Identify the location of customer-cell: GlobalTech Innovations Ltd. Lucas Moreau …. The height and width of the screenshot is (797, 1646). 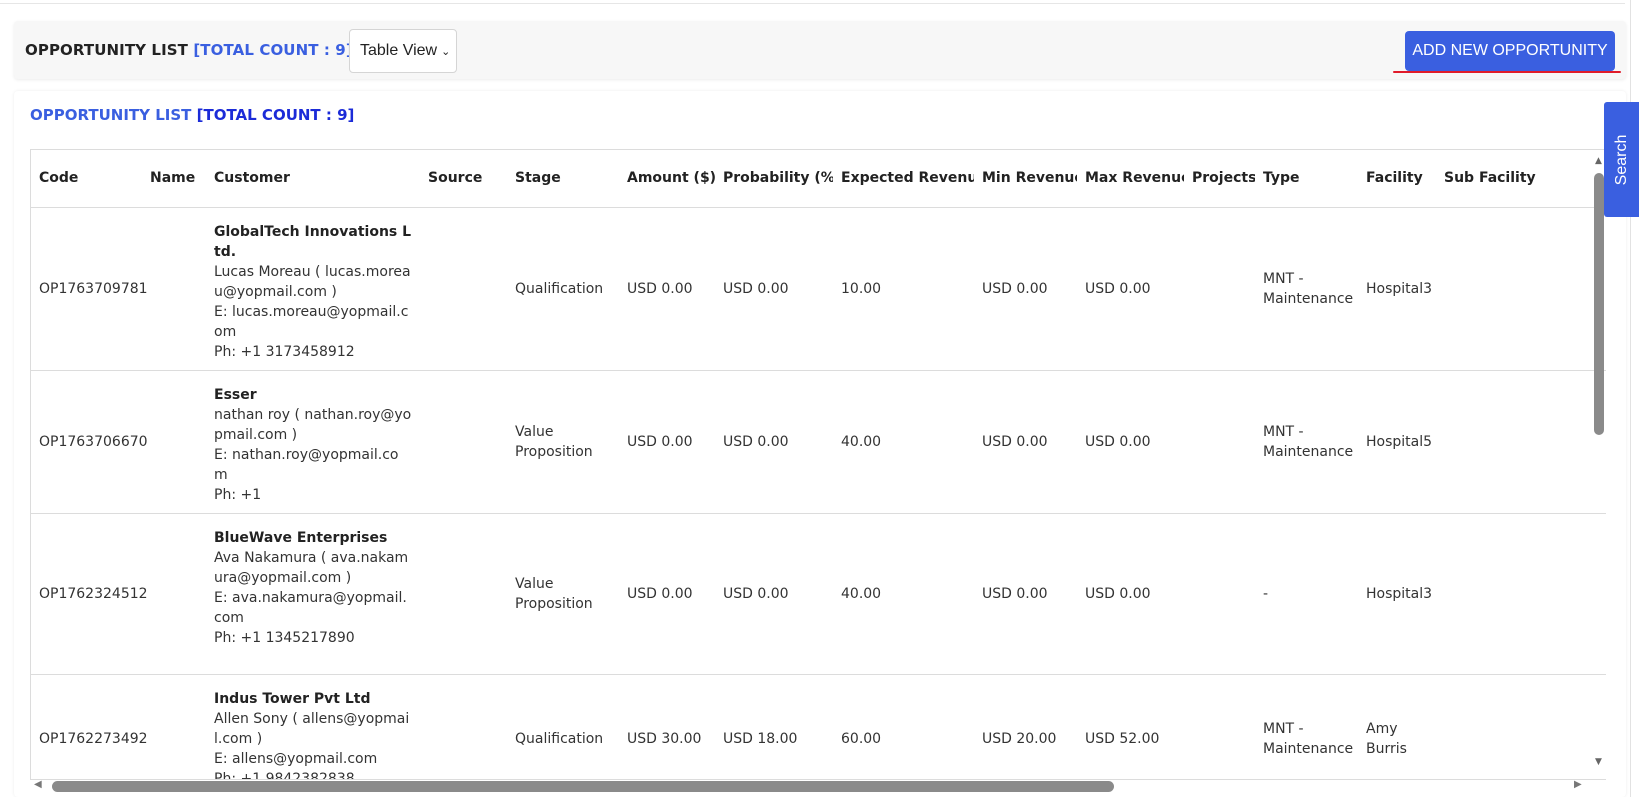
(313, 289).